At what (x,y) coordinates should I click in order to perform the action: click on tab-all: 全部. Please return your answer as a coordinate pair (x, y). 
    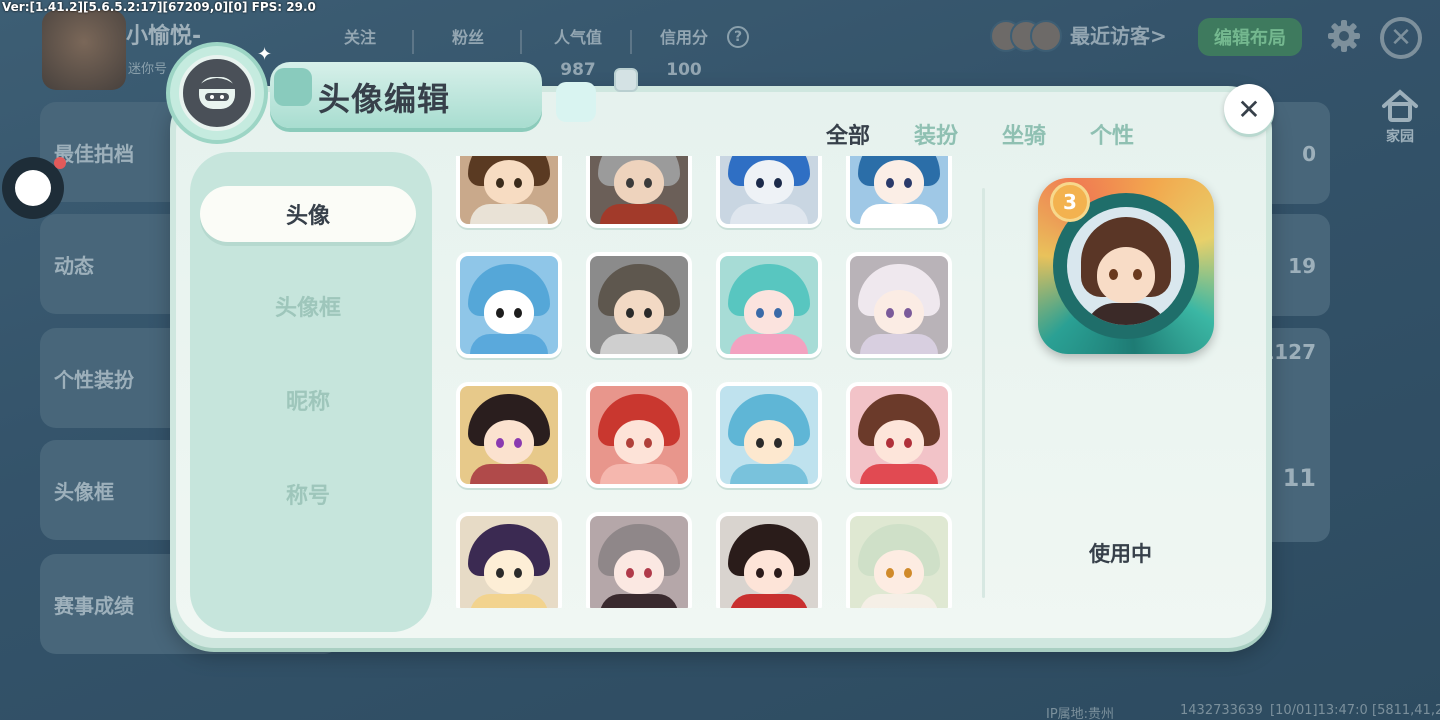
    Looking at the image, I should click on (848, 134).